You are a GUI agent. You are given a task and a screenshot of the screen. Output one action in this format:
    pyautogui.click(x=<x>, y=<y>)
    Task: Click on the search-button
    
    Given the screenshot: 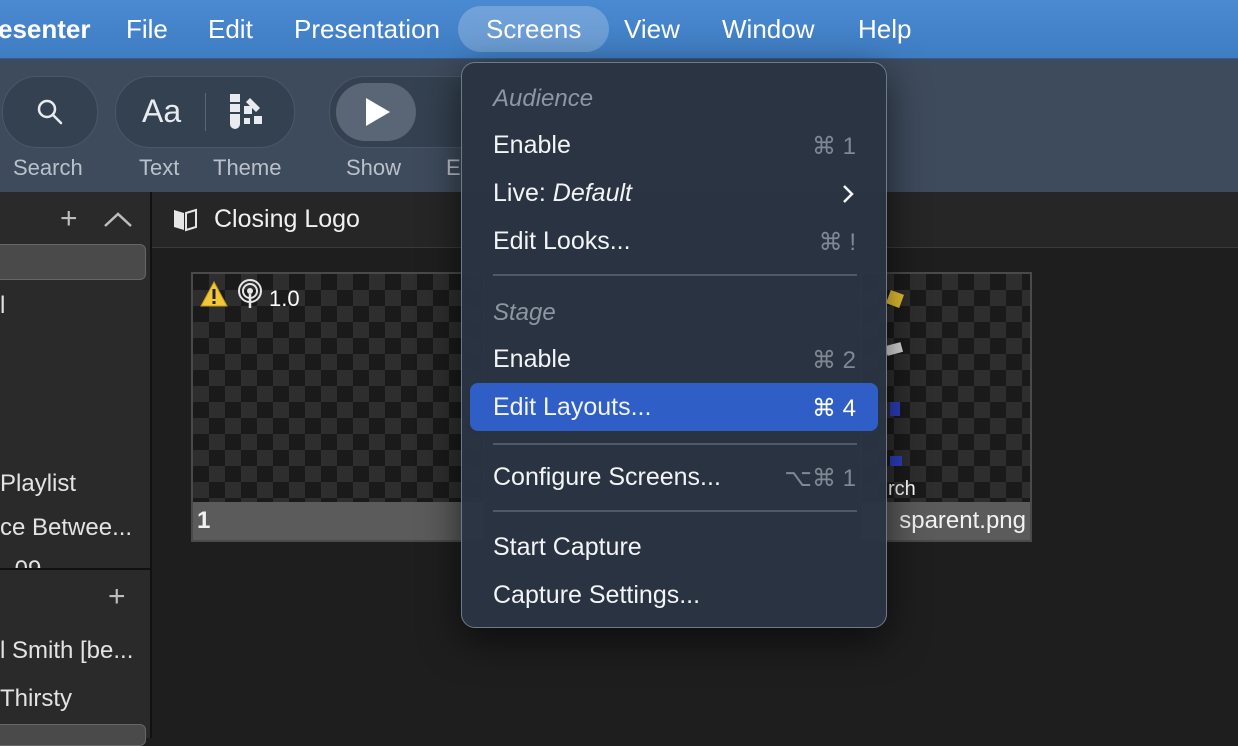 What is the action you would take?
    pyautogui.click(x=50, y=112)
    